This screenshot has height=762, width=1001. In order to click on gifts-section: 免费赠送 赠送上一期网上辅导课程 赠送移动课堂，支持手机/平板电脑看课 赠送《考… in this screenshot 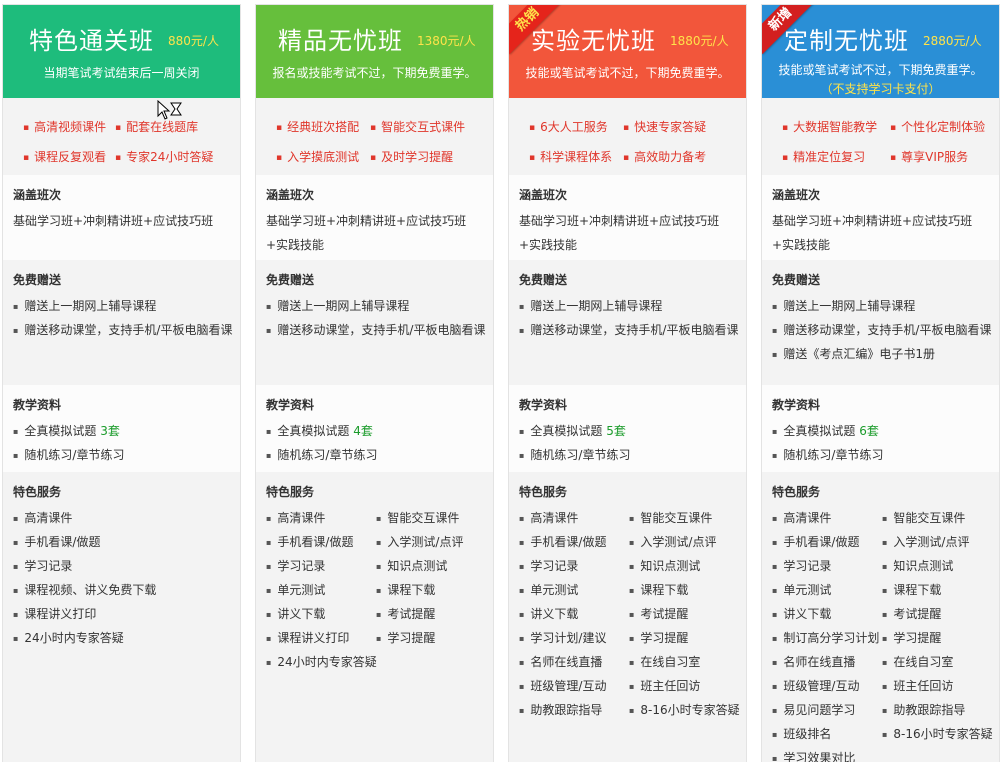, I will do `click(880, 322)`.